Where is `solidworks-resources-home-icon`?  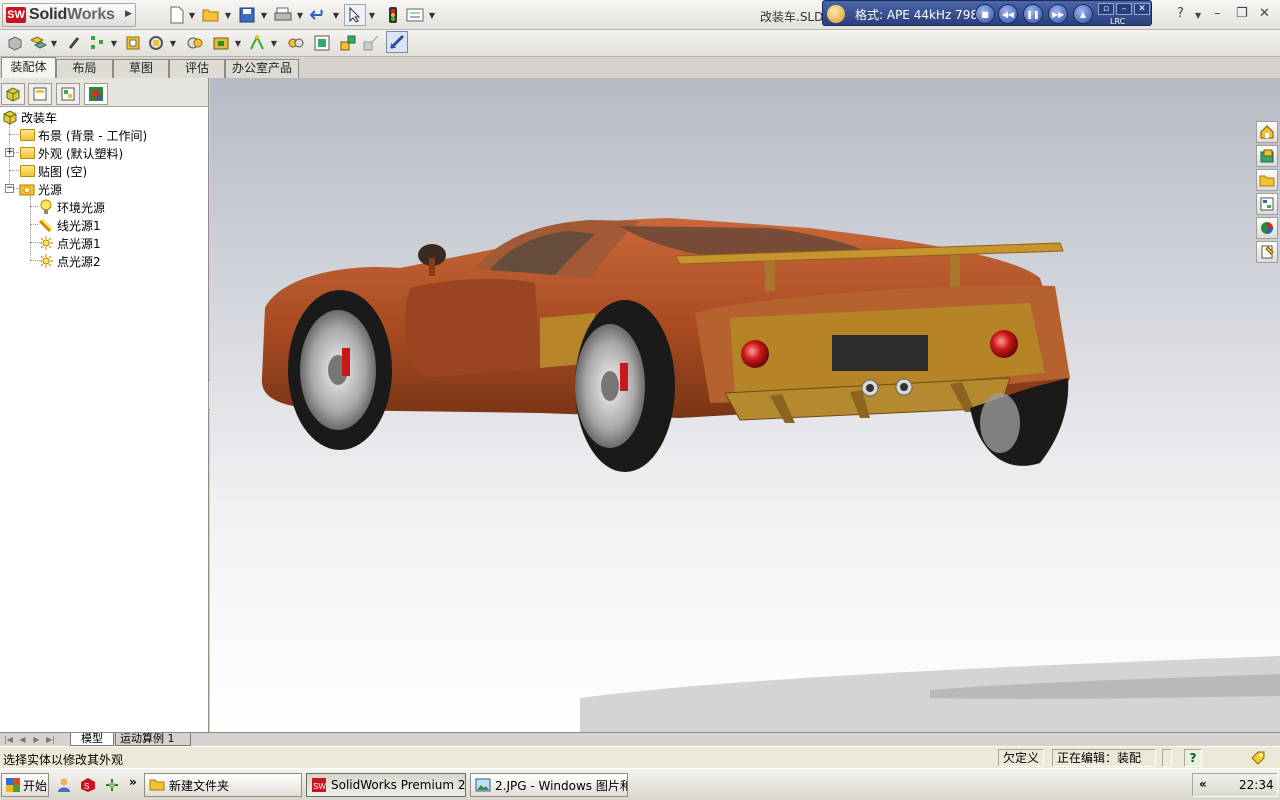
solidworks-resources-home-icon is located at coordinates (1267, 132).